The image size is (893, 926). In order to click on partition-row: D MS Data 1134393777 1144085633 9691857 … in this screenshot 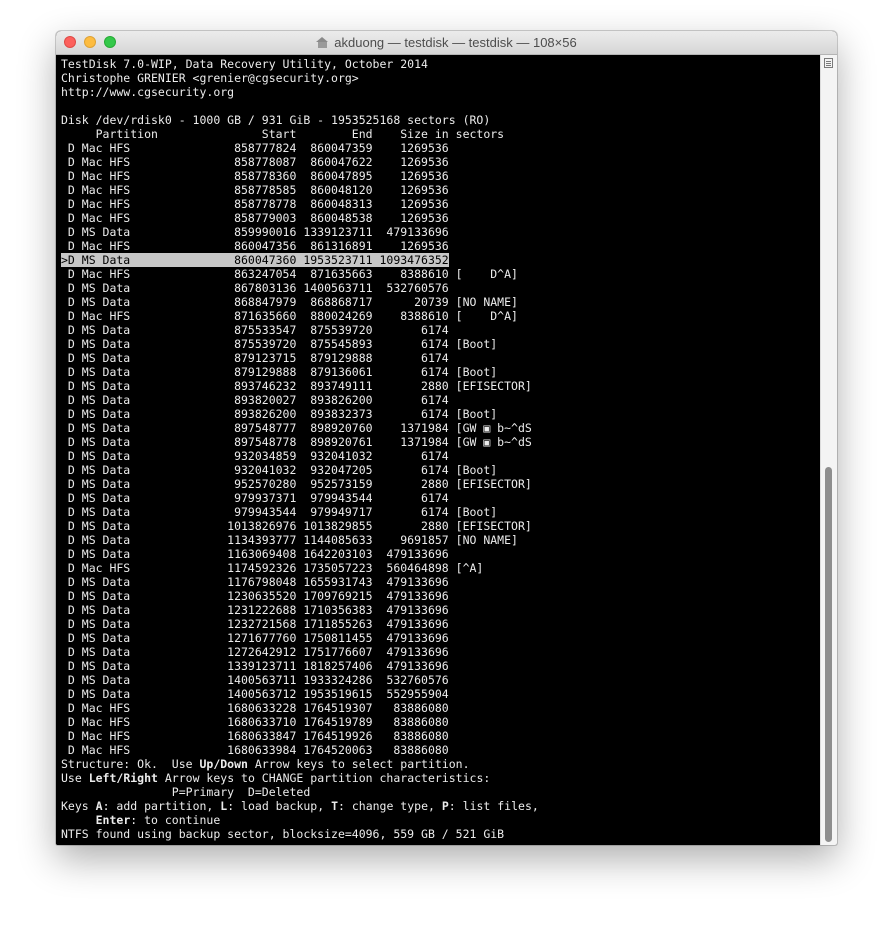, I will do `click(300, 540)`.